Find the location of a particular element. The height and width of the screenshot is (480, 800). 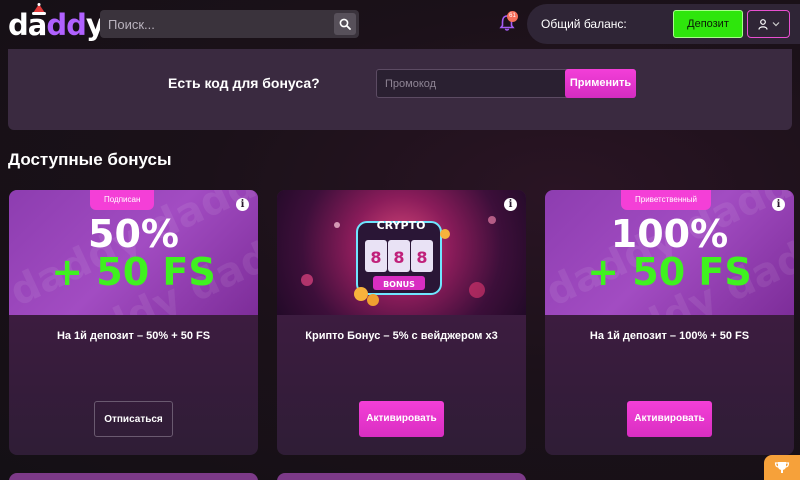

user-icon is located at coordinates (762, 24).